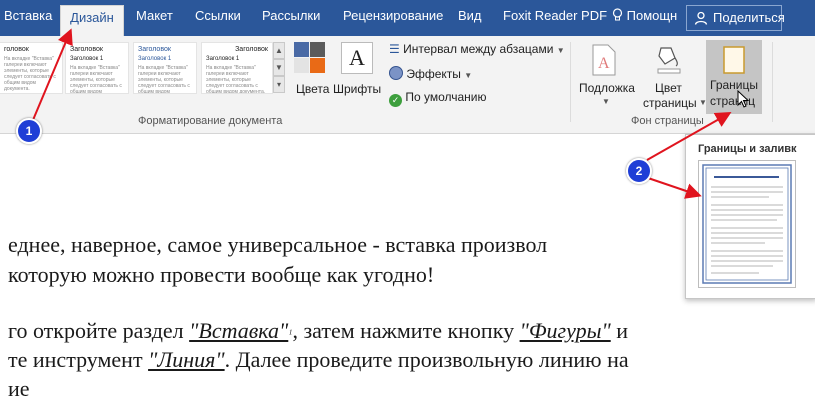  I want to click on arrow-to-page-borders, so click(689, 136).